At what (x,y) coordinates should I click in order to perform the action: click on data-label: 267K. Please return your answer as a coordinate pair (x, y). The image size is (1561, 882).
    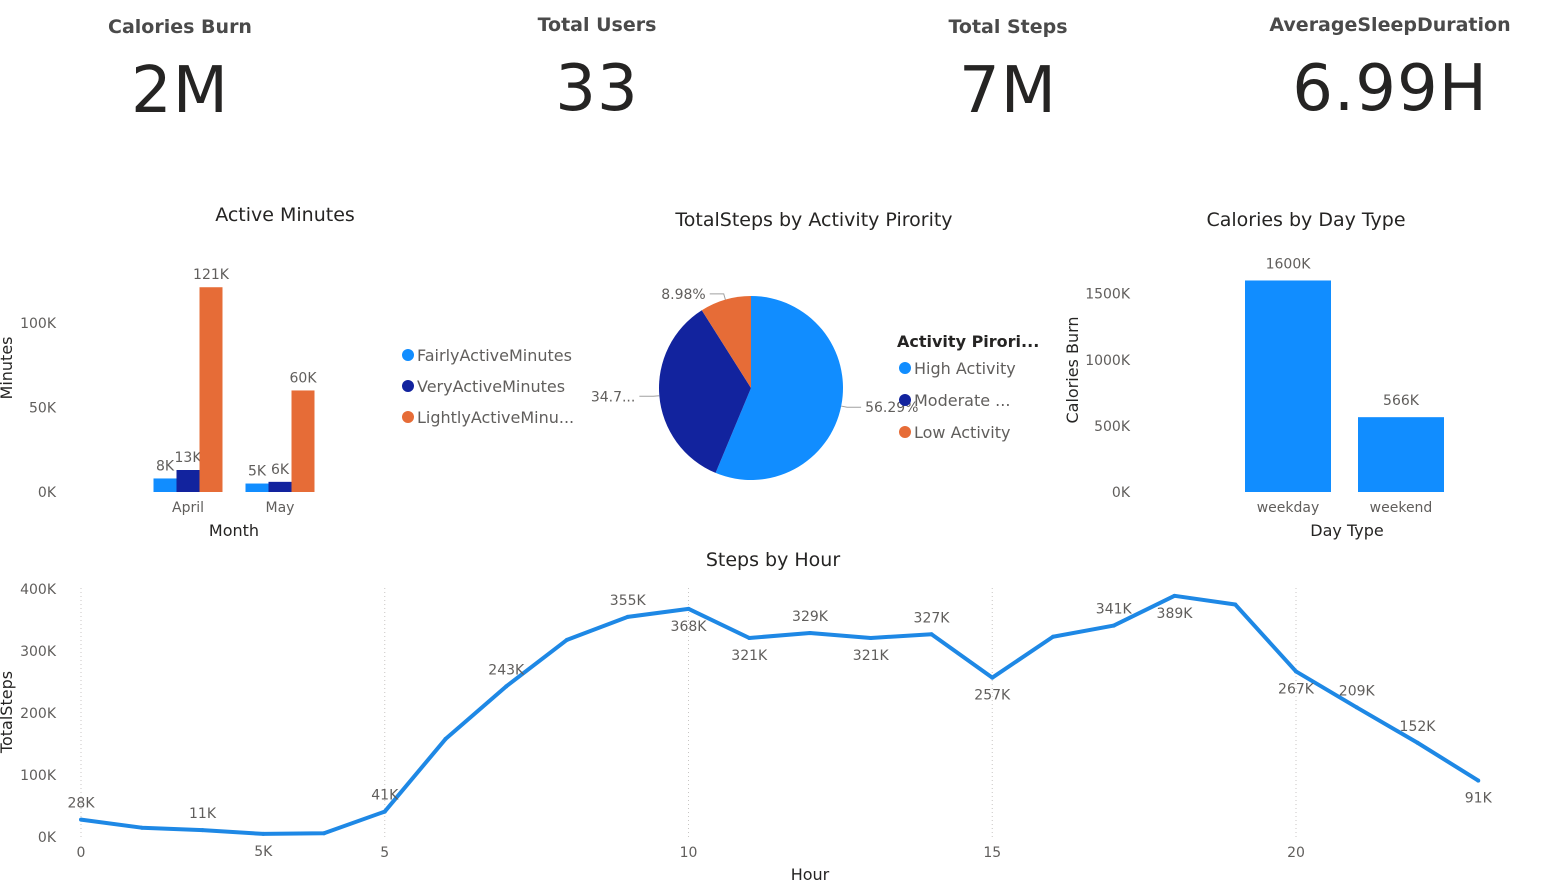
    Looking at the image, I should click on (1296, 689).